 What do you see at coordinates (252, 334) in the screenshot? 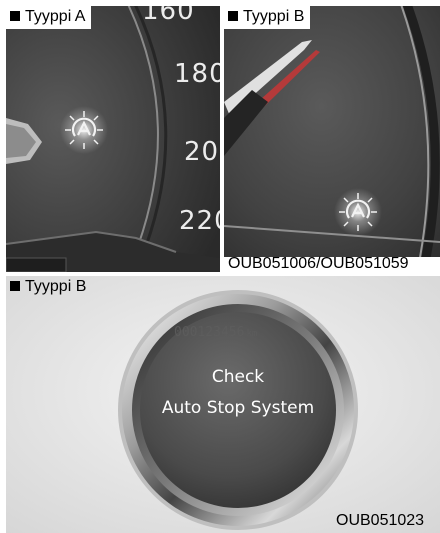
I see `odometer-unit: km` at bounding box center [252, 334].